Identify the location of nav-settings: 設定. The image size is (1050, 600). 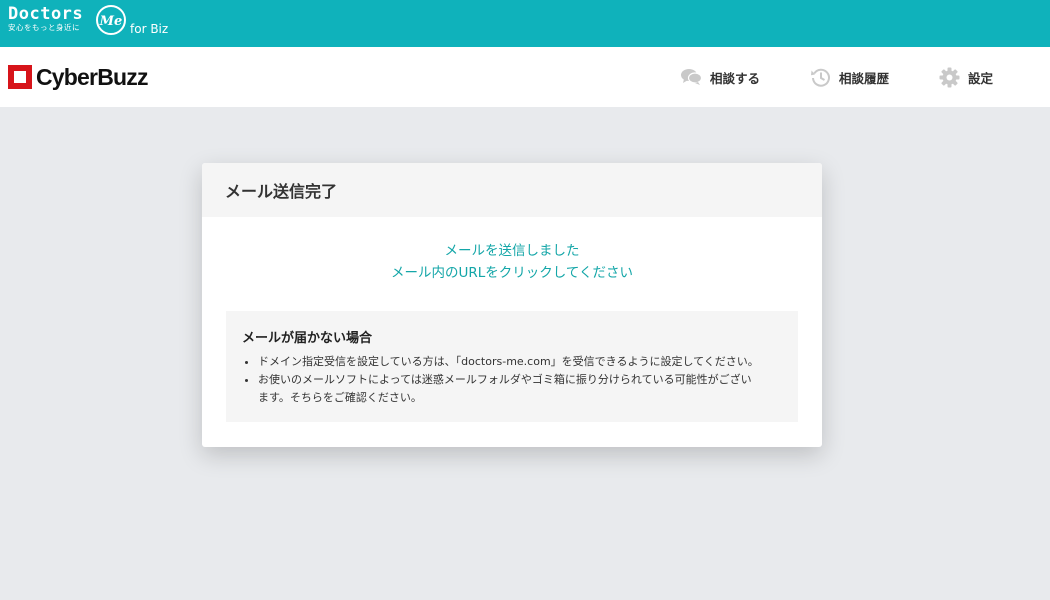
(966, 77).